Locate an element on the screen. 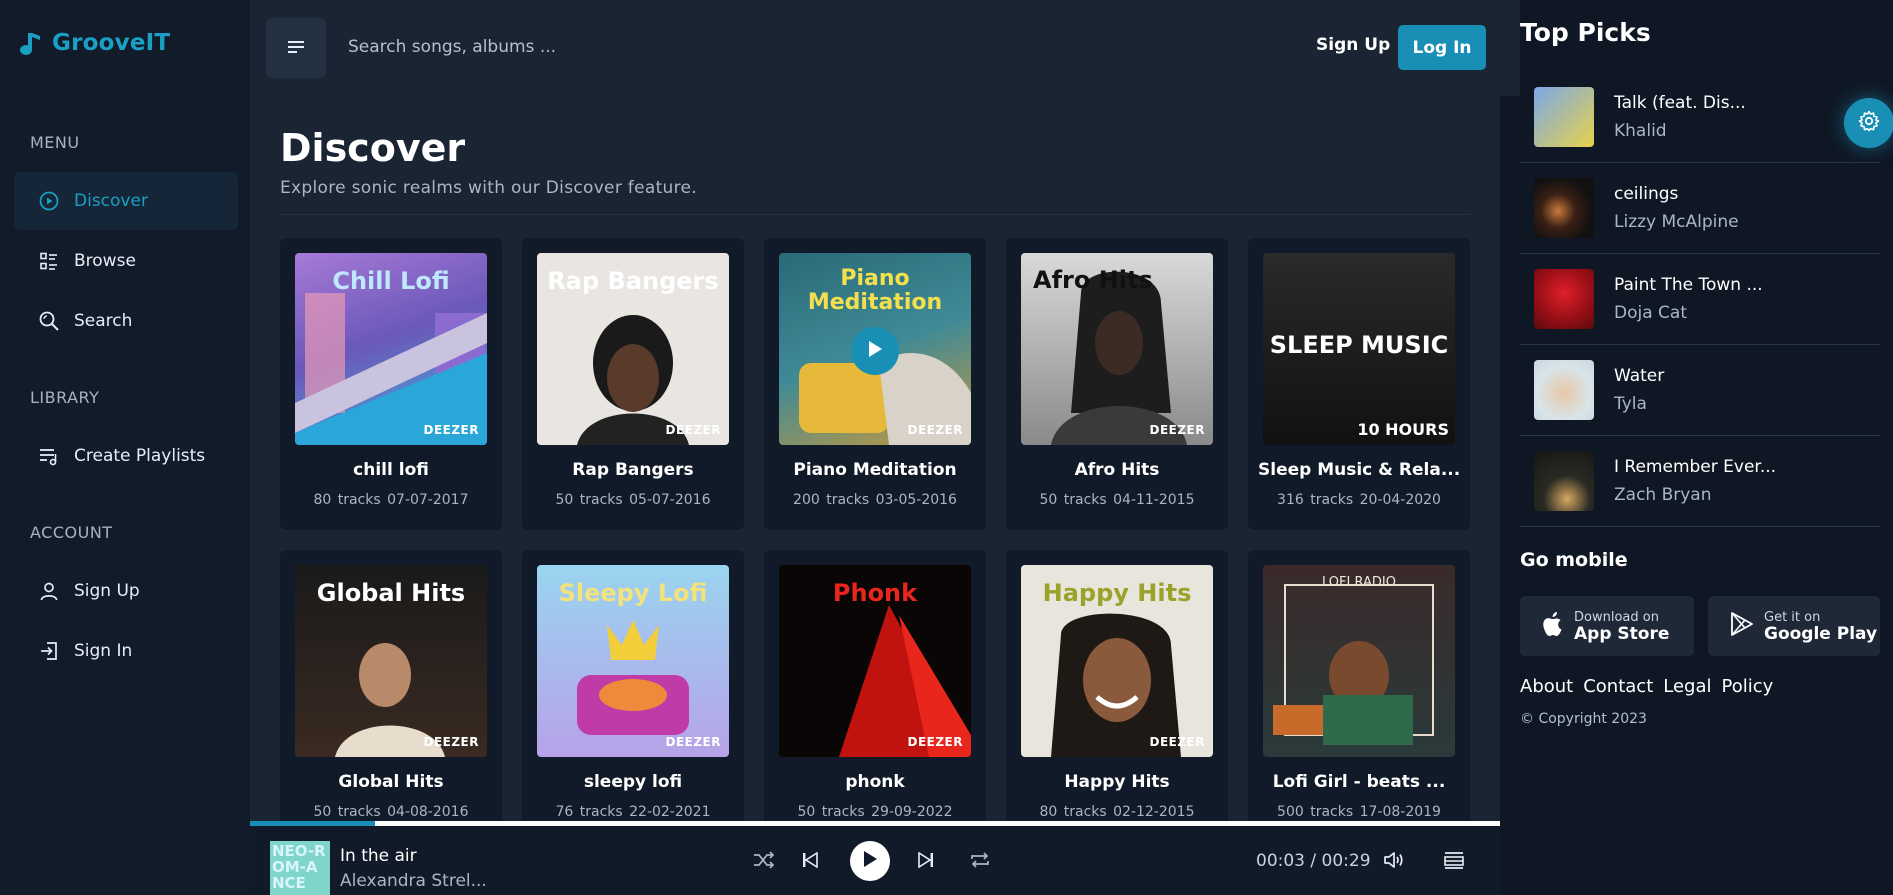 The height and width of the screenshot is (895, 1893). google-play-button: Get it on Google Play is located at coordinates (1794, 626).